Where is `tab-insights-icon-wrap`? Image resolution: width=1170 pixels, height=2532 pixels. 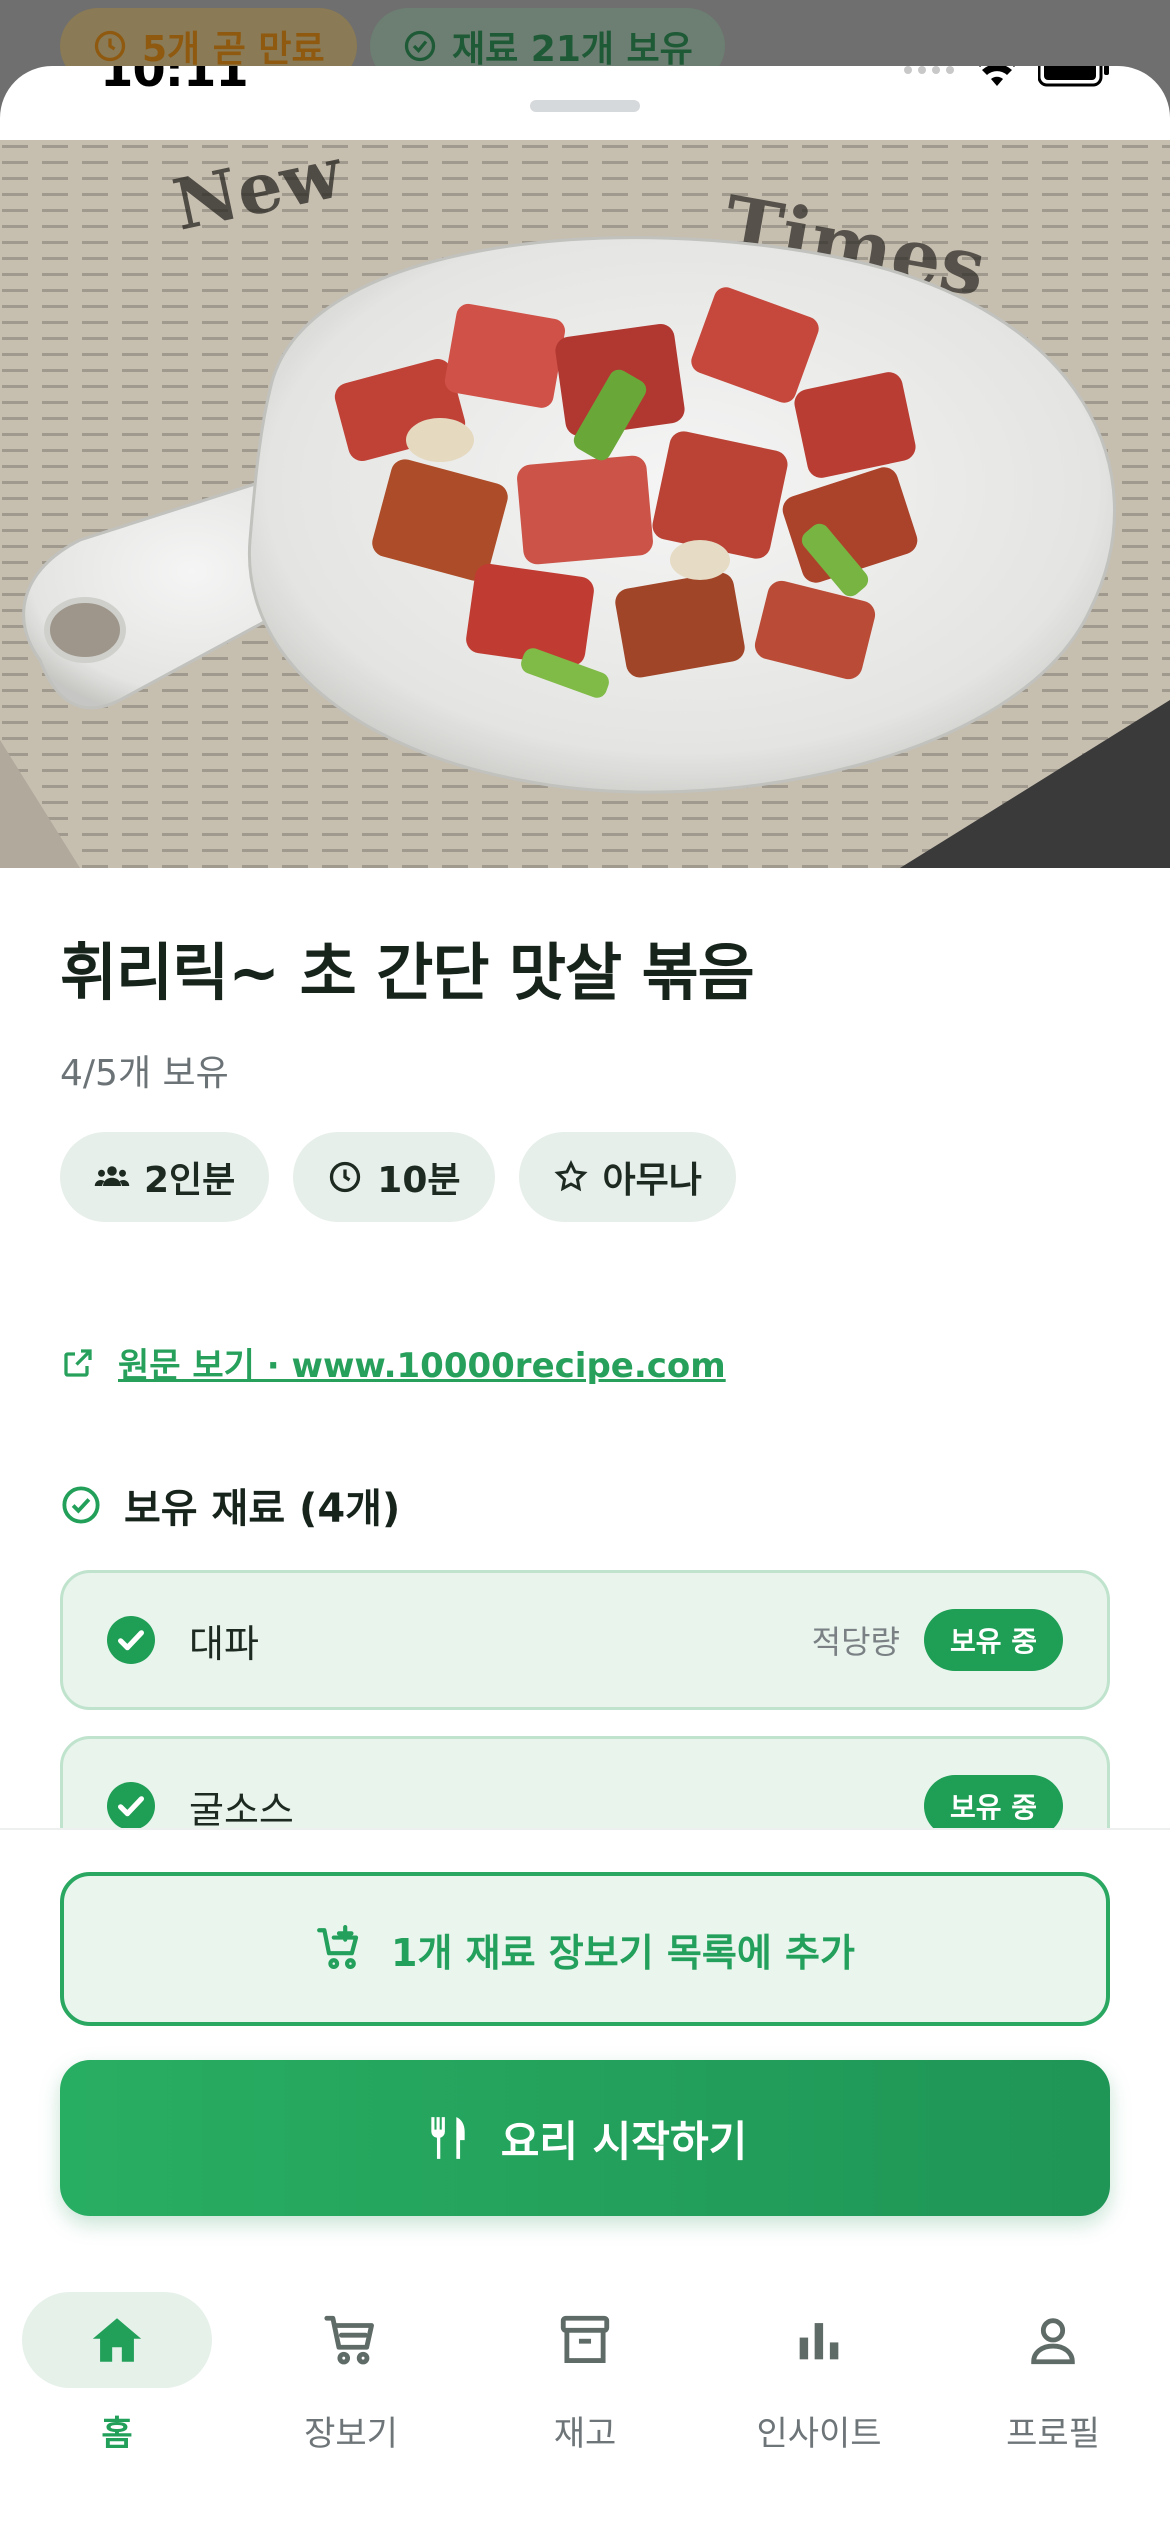 tab-insights-icon-wrap is located at coordinates (819, 2340).